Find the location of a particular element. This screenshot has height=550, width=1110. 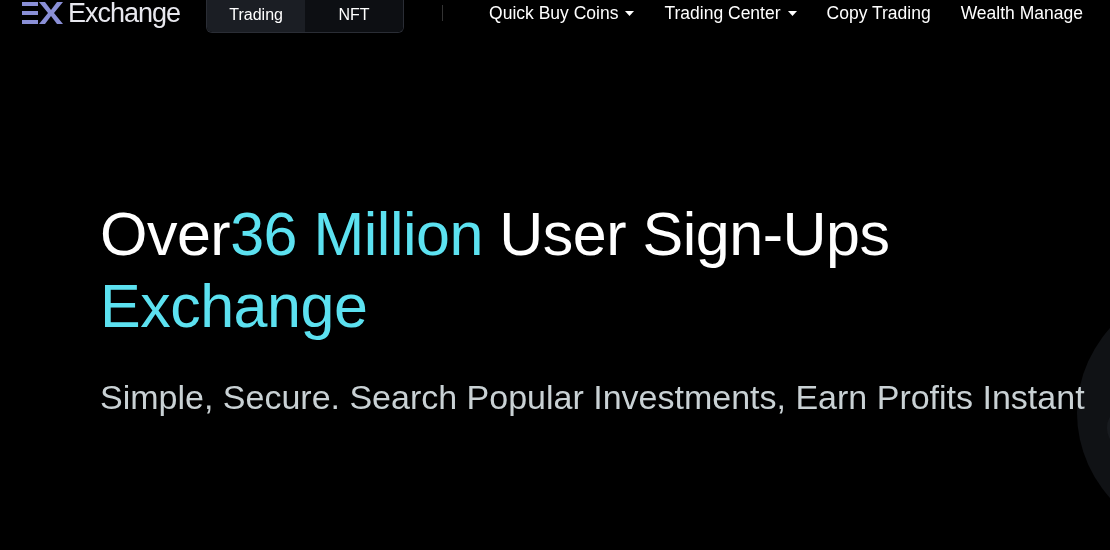

nav-link: Copy Trading is located at coordinates (878, 13).